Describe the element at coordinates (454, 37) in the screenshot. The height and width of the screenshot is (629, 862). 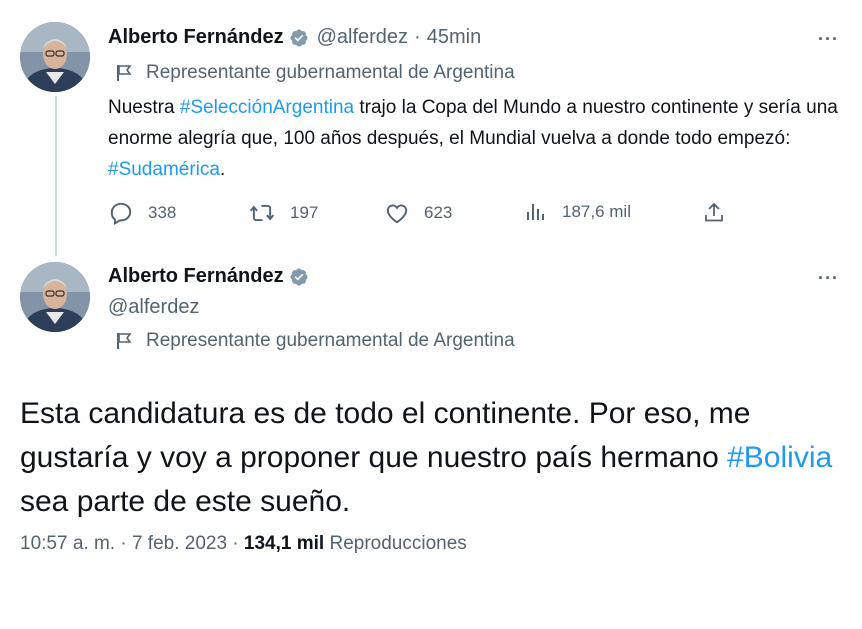
I see `tweet-time: 45min` at that location.